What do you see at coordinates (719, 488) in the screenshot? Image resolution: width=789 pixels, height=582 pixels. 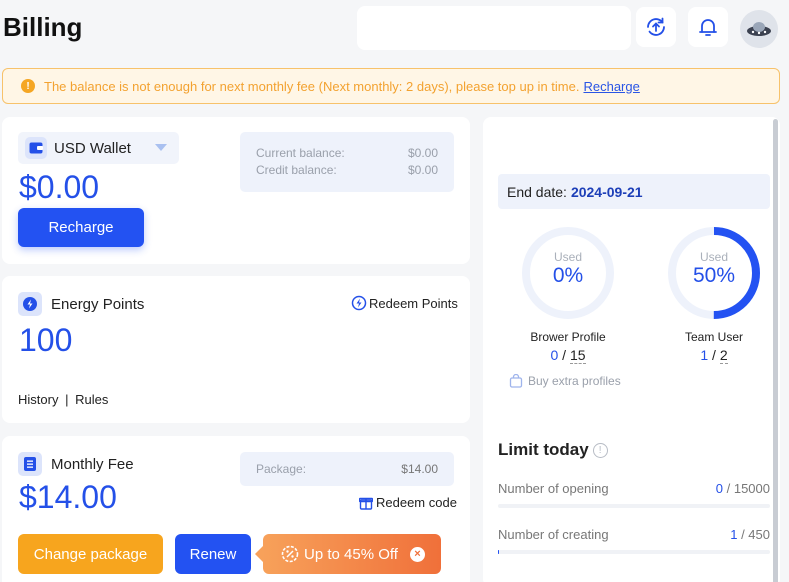 I see `limit-opening-used: 0` at bounding box center [719, 488].